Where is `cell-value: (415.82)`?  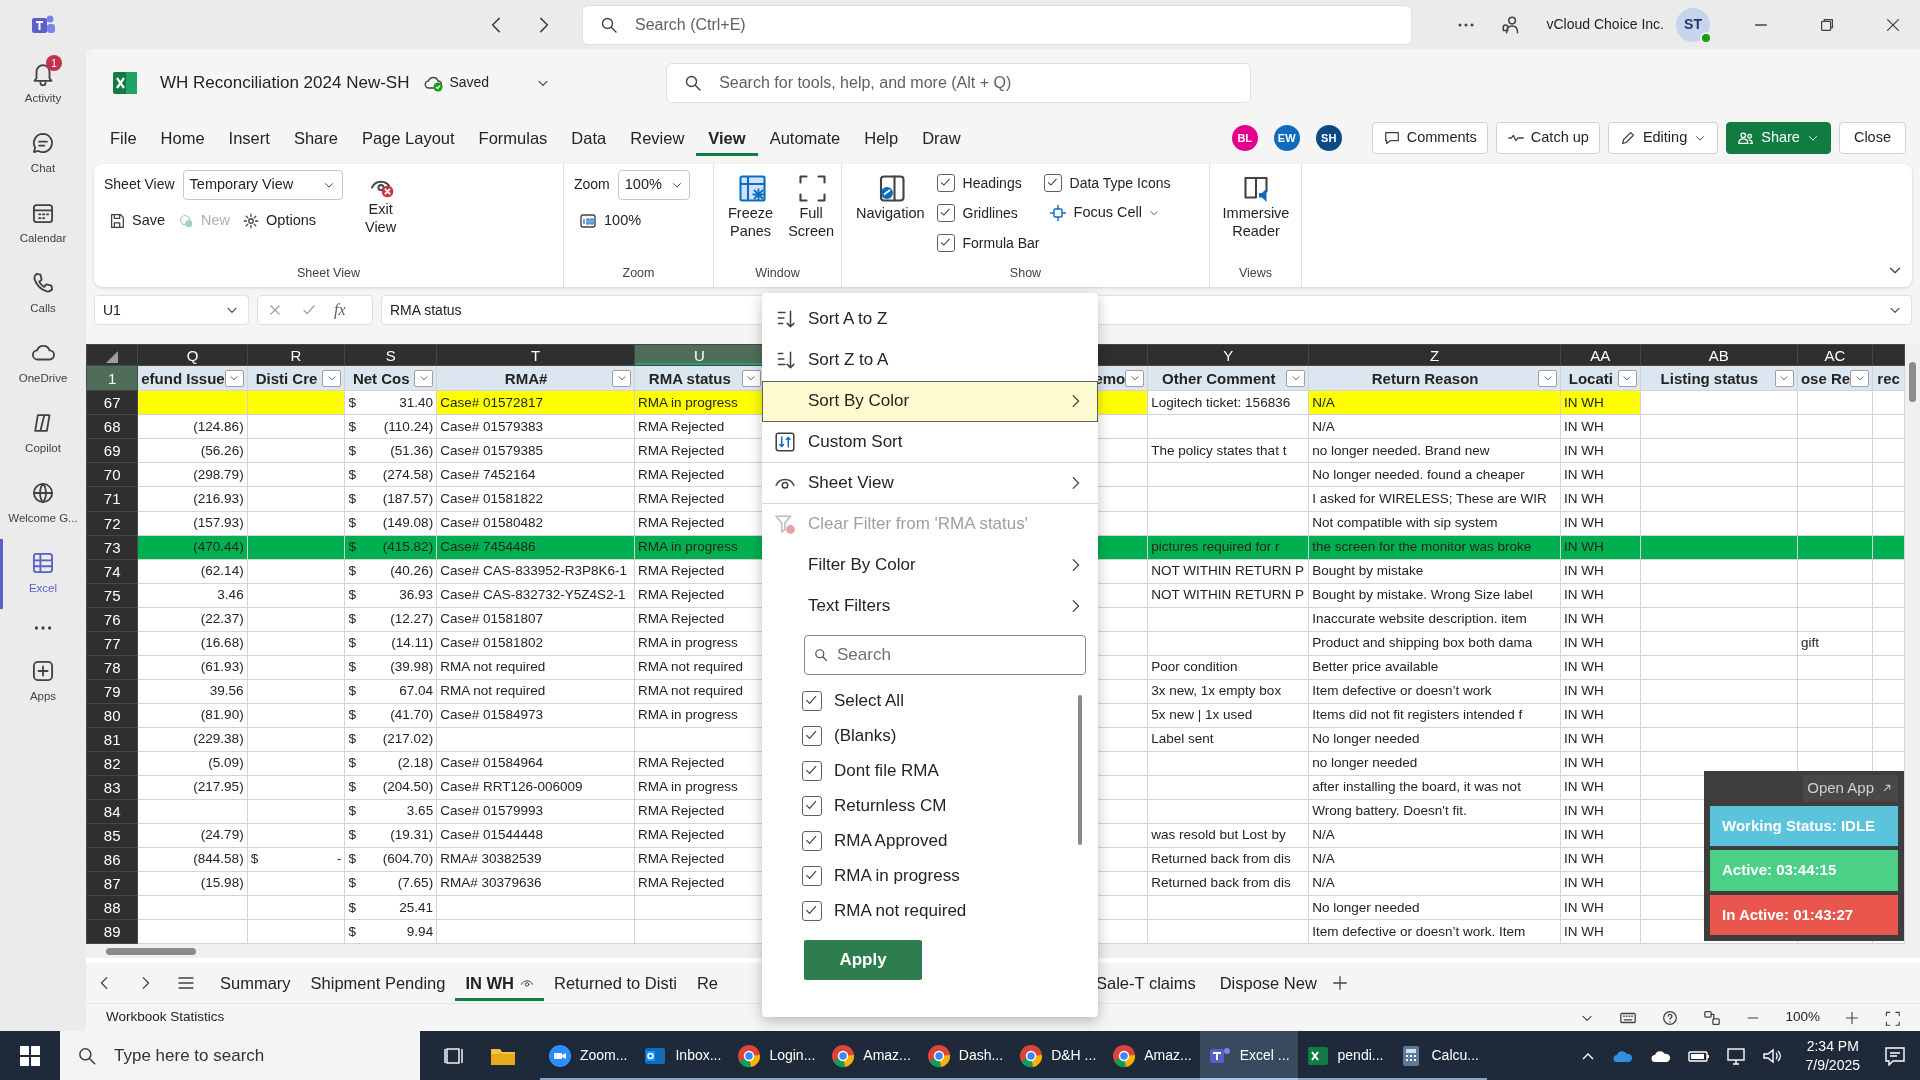 cell-value: (415.82) is located at coordinates (408, 547).